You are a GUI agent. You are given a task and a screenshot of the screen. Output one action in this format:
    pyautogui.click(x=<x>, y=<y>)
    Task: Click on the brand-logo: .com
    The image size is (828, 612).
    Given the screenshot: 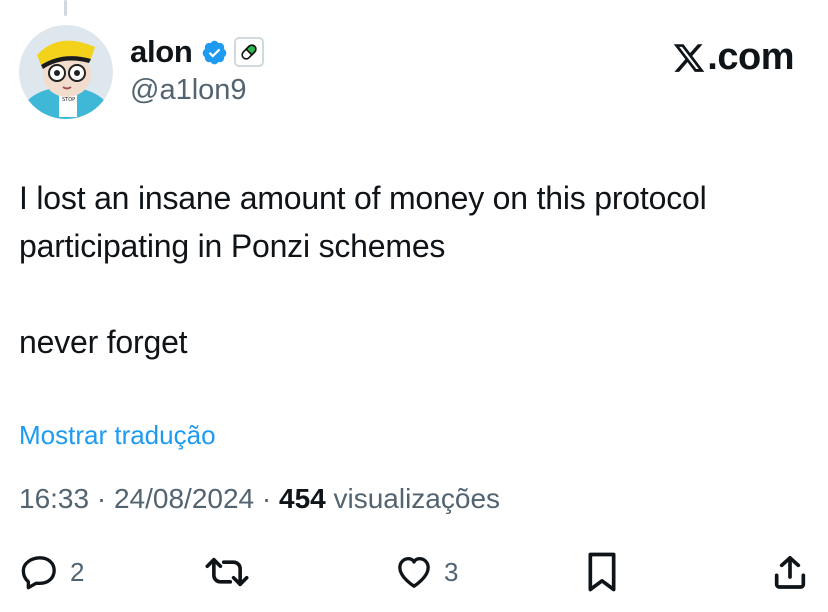 What is the action you would take?
    pyautogui.click(x=733, y=57)
    